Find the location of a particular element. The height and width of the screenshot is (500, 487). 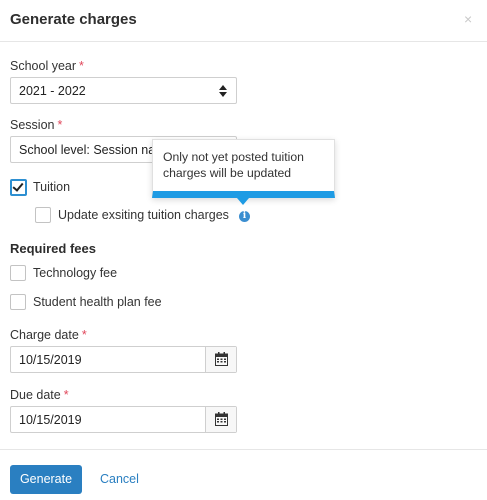

due-date-input: 10/15/2019 is located at coordinates (123, 419).